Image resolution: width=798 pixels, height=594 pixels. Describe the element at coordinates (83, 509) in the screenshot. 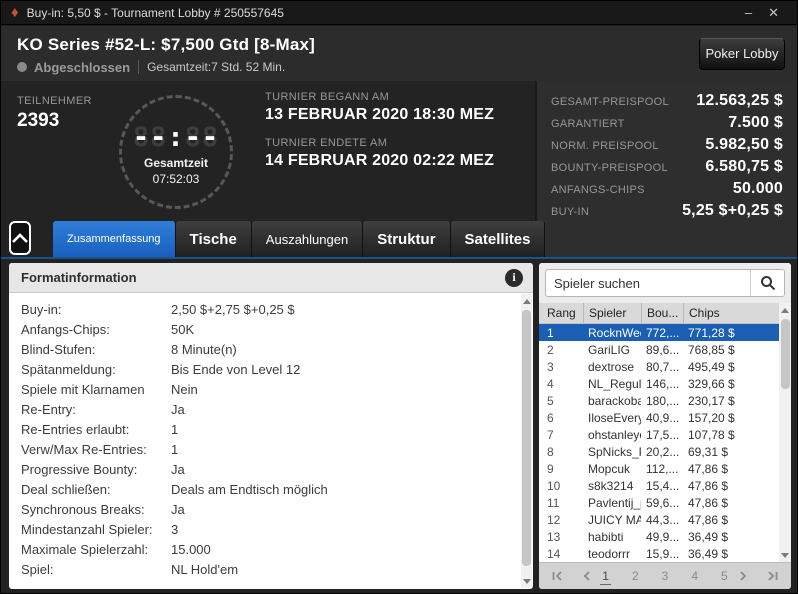

I see `format-label: Synchronous Breaks:` at that location.